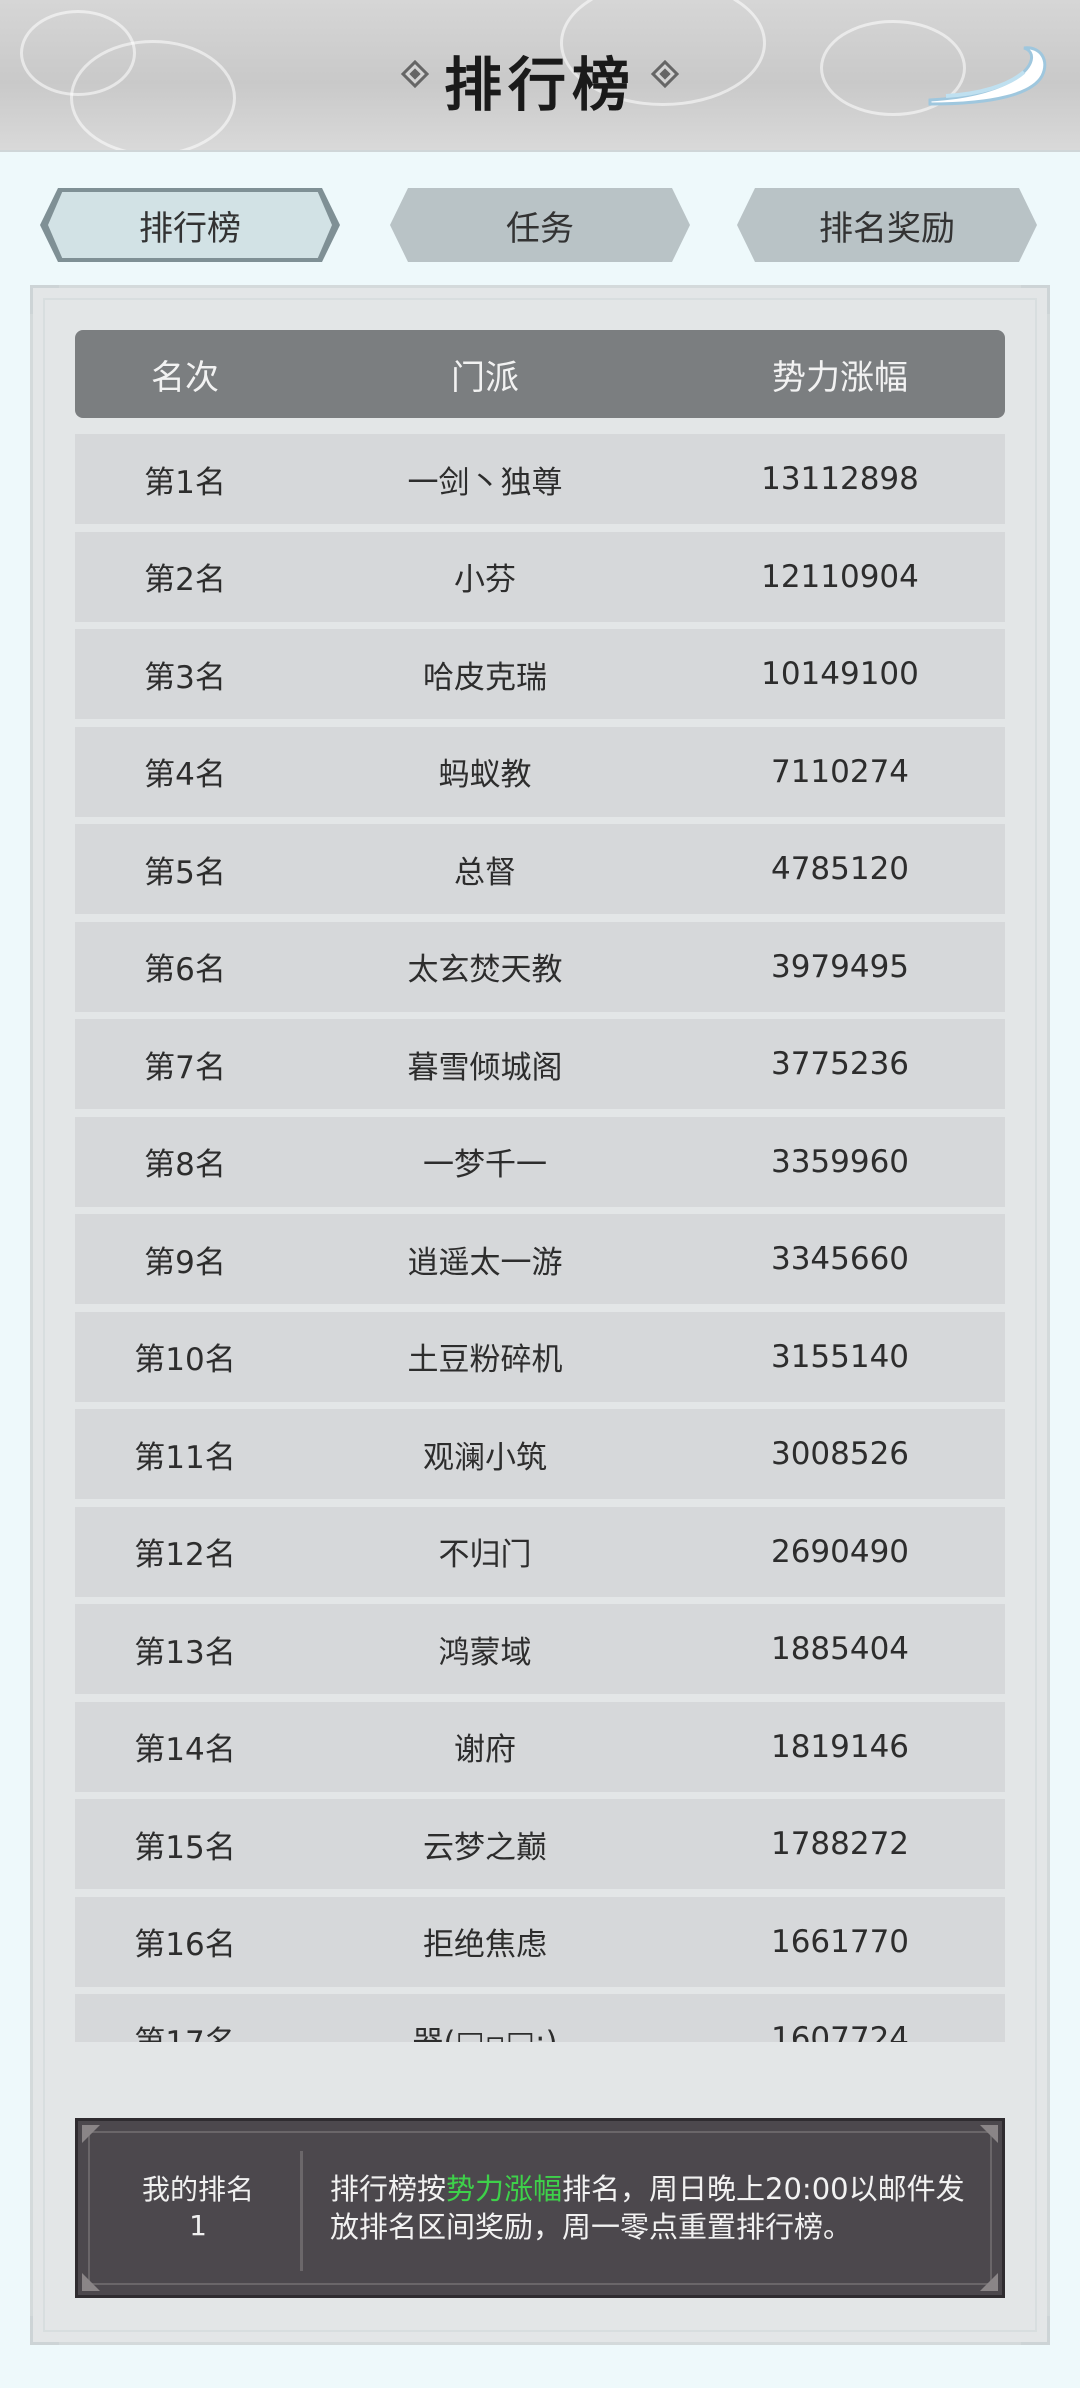  Describe the element at coordinates (197, 2189) in the screenshot. I see `my-rank-label: 我的排名` at that location.